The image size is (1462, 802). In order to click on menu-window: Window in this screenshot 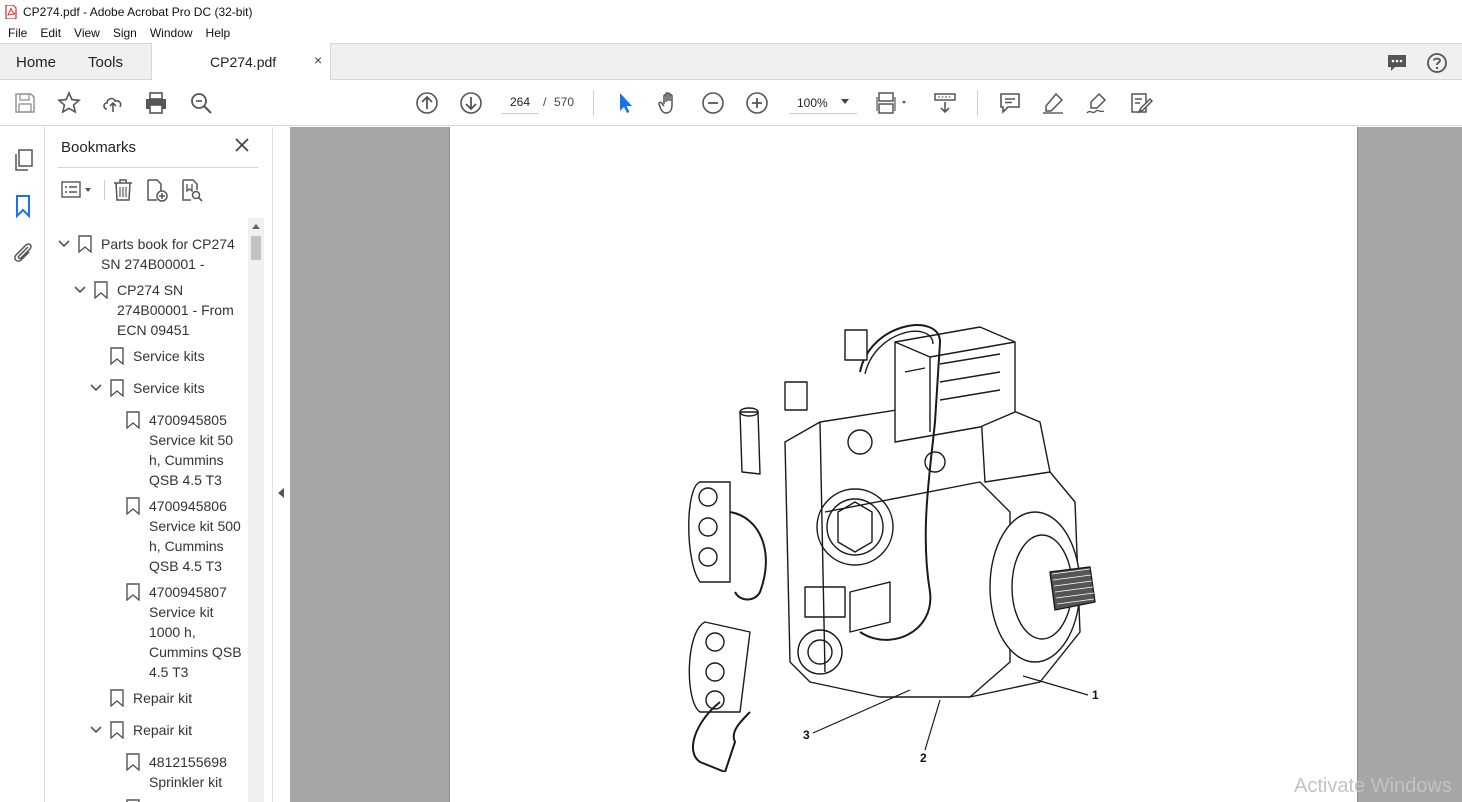, I will do `click(171, 33)`.